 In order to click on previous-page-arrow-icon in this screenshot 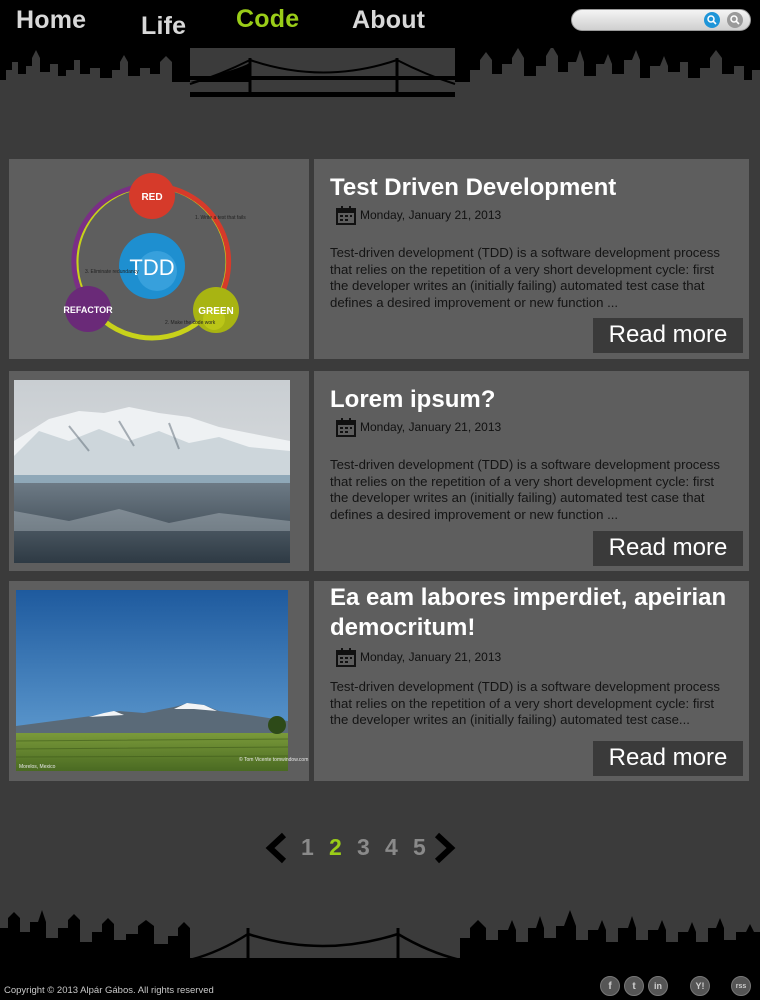, I will do `click(275, 848)`.